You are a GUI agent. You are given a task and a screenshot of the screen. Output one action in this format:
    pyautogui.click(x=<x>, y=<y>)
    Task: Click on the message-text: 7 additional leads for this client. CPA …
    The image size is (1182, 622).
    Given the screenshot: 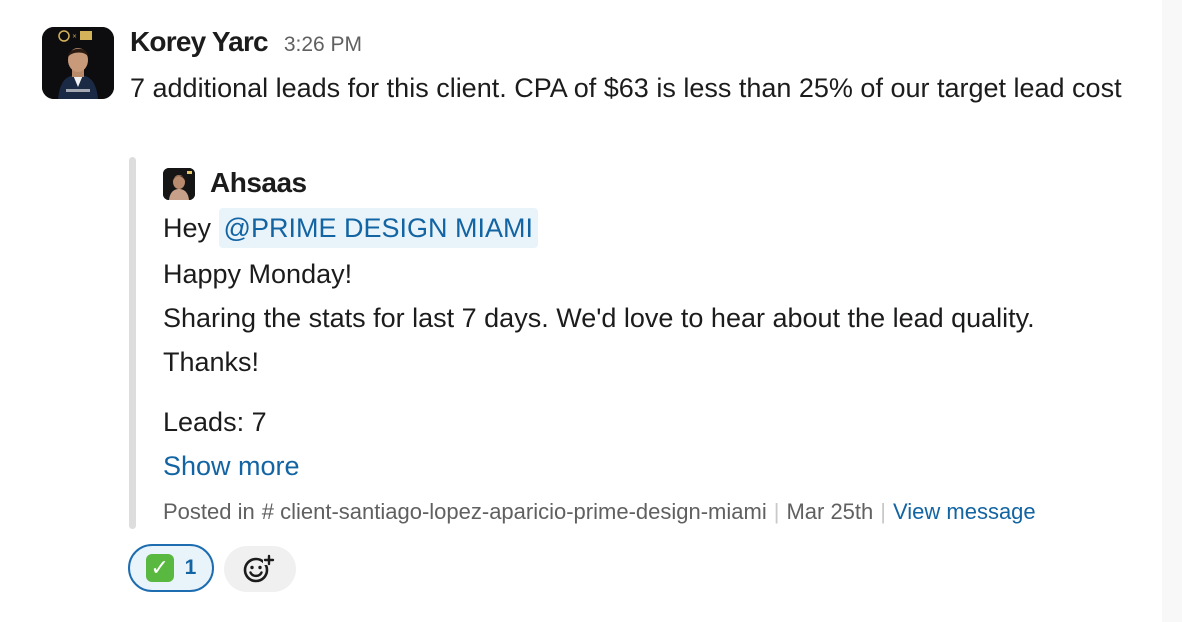 What is the action you would take?
    pyautogui.click(x=626, y=88)
    